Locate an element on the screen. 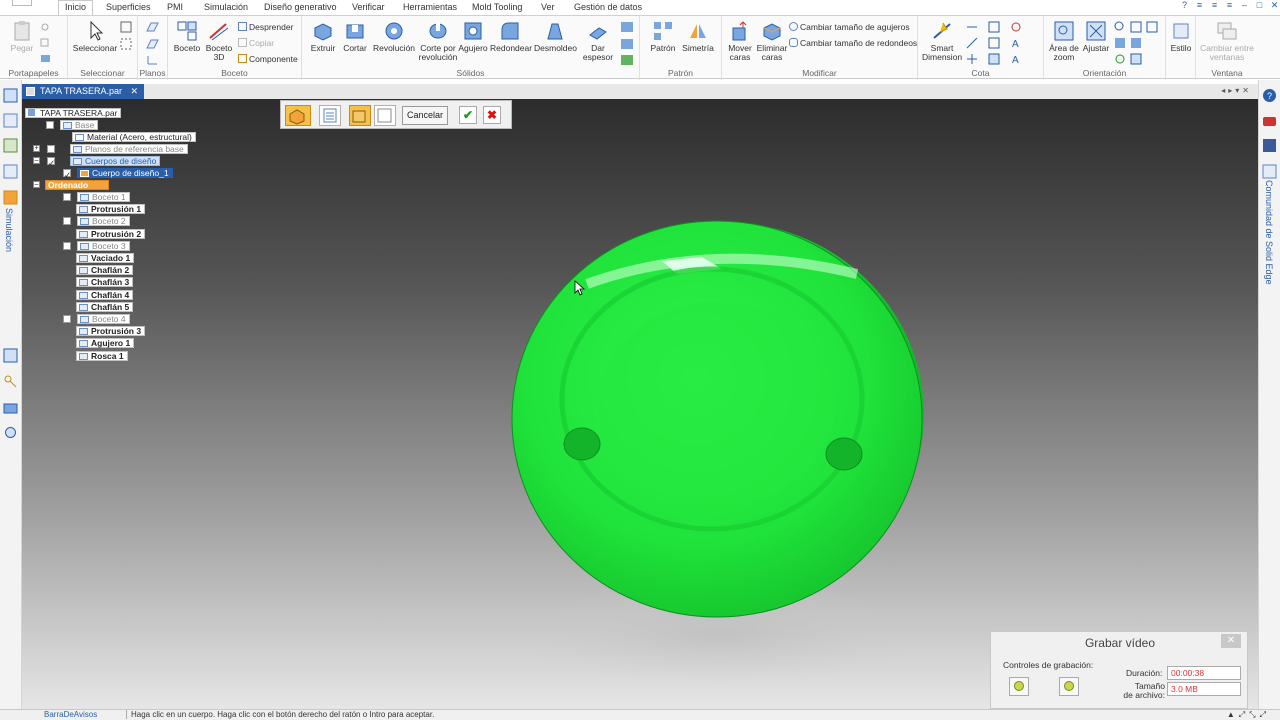 Image resolution: width=1280 pixels, height=720 pixels. smart-dimension-button: Smart Dimension is located at coordinates (942, 41).